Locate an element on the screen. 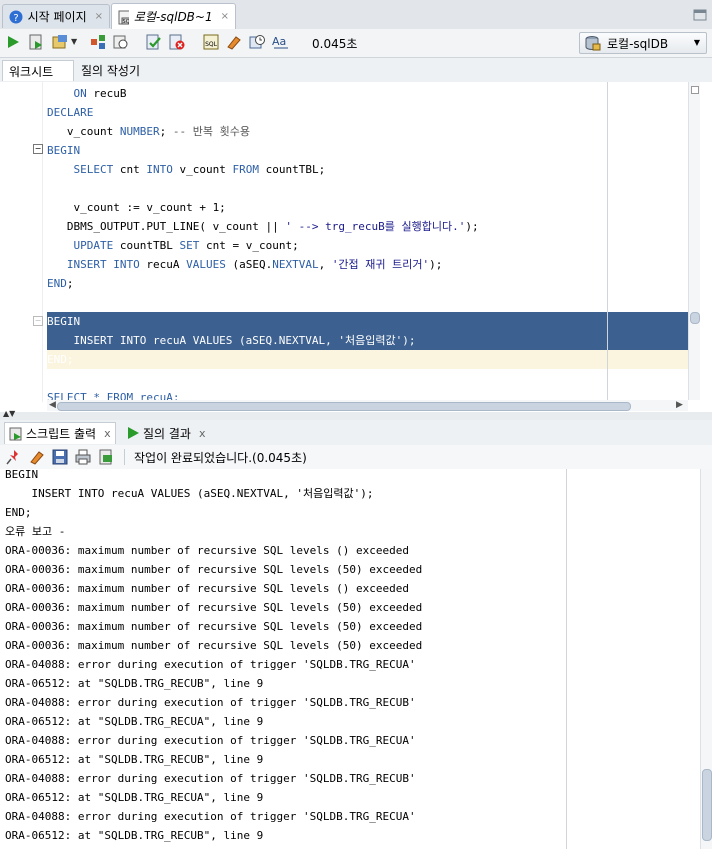 The image size is (712, 849). tab-label: 로컬-sqlDB~1 is located at coordinates (173, 17).